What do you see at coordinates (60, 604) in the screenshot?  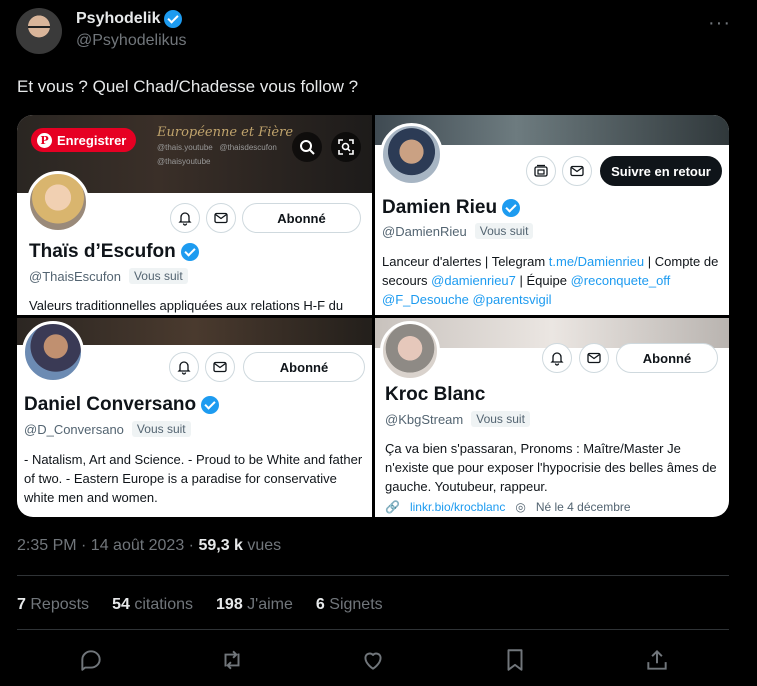 I see `stat-label: Reposts` at bounding box center [60, 604].